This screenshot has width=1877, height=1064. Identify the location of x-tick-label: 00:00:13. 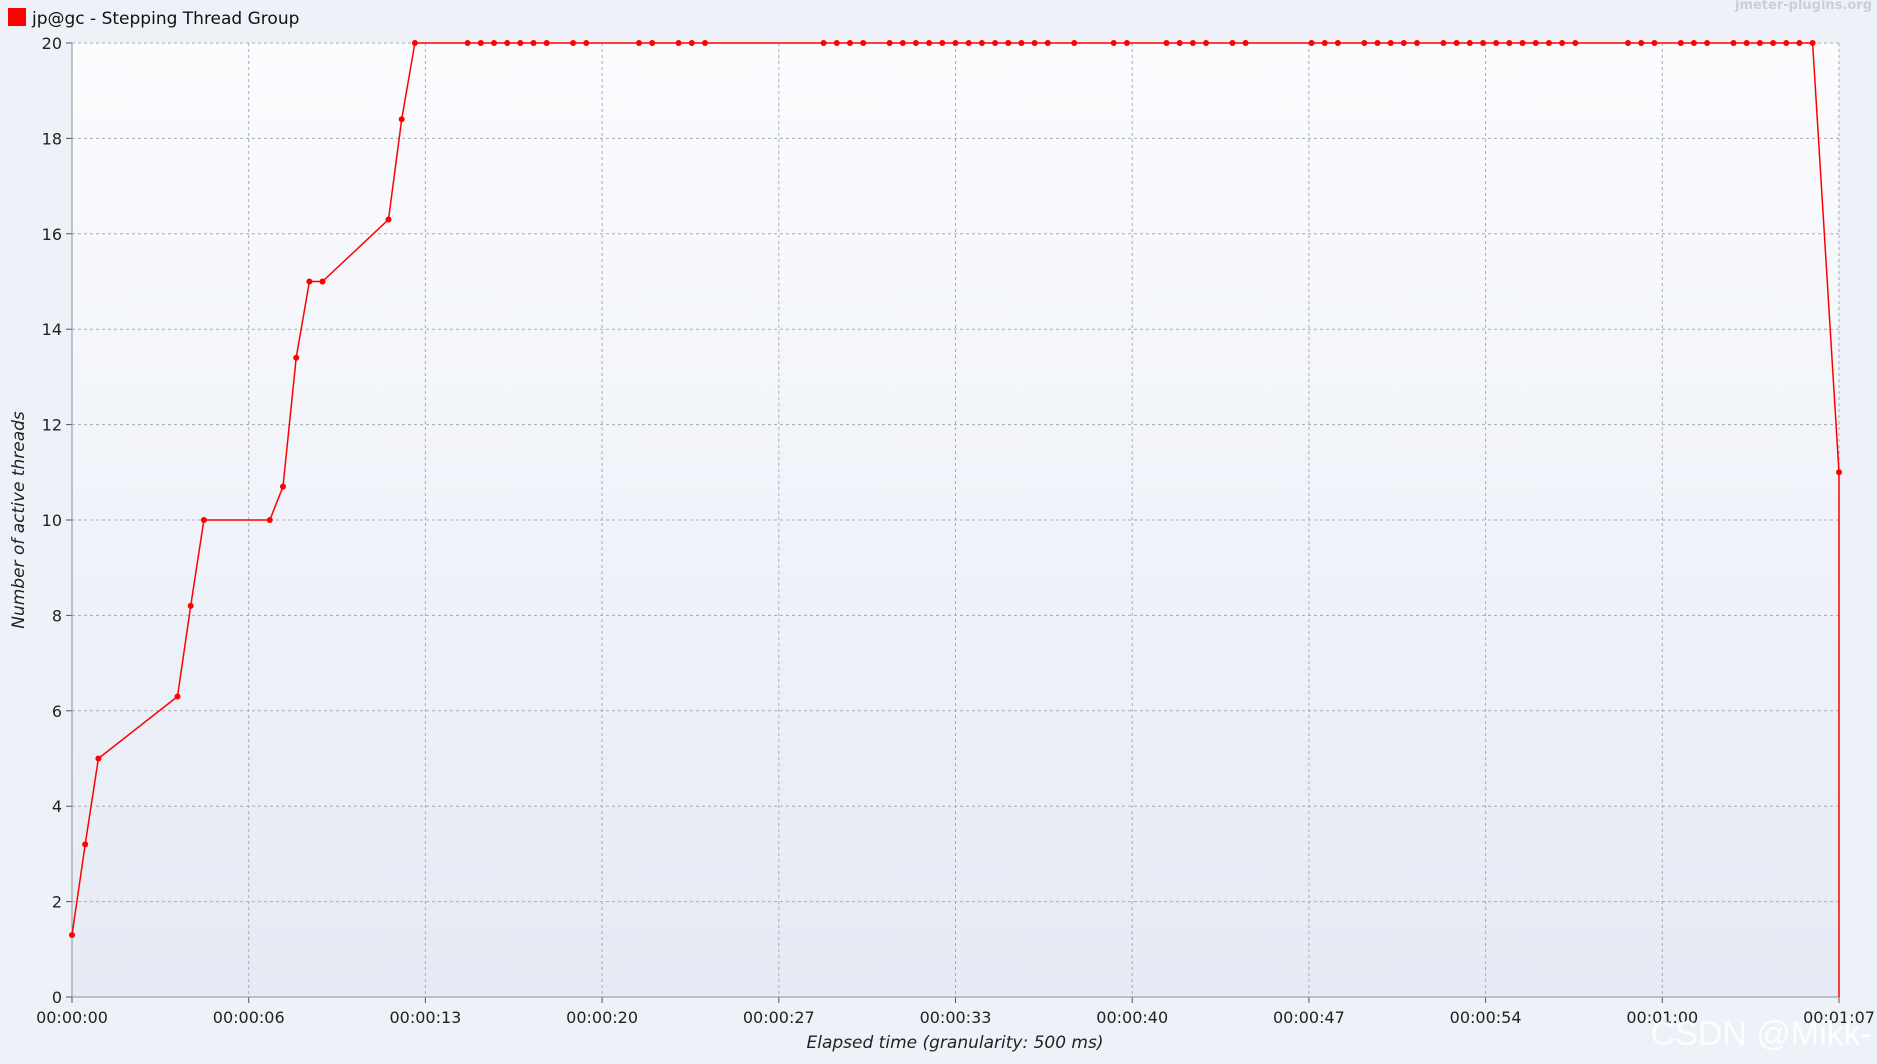
(425, 1017).